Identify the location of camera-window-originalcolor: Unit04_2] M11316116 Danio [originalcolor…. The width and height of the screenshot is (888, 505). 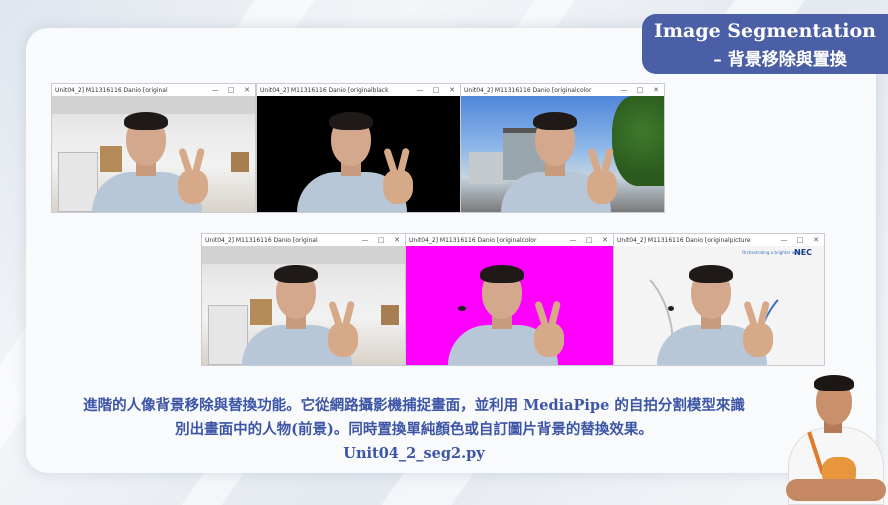
(562, 148).